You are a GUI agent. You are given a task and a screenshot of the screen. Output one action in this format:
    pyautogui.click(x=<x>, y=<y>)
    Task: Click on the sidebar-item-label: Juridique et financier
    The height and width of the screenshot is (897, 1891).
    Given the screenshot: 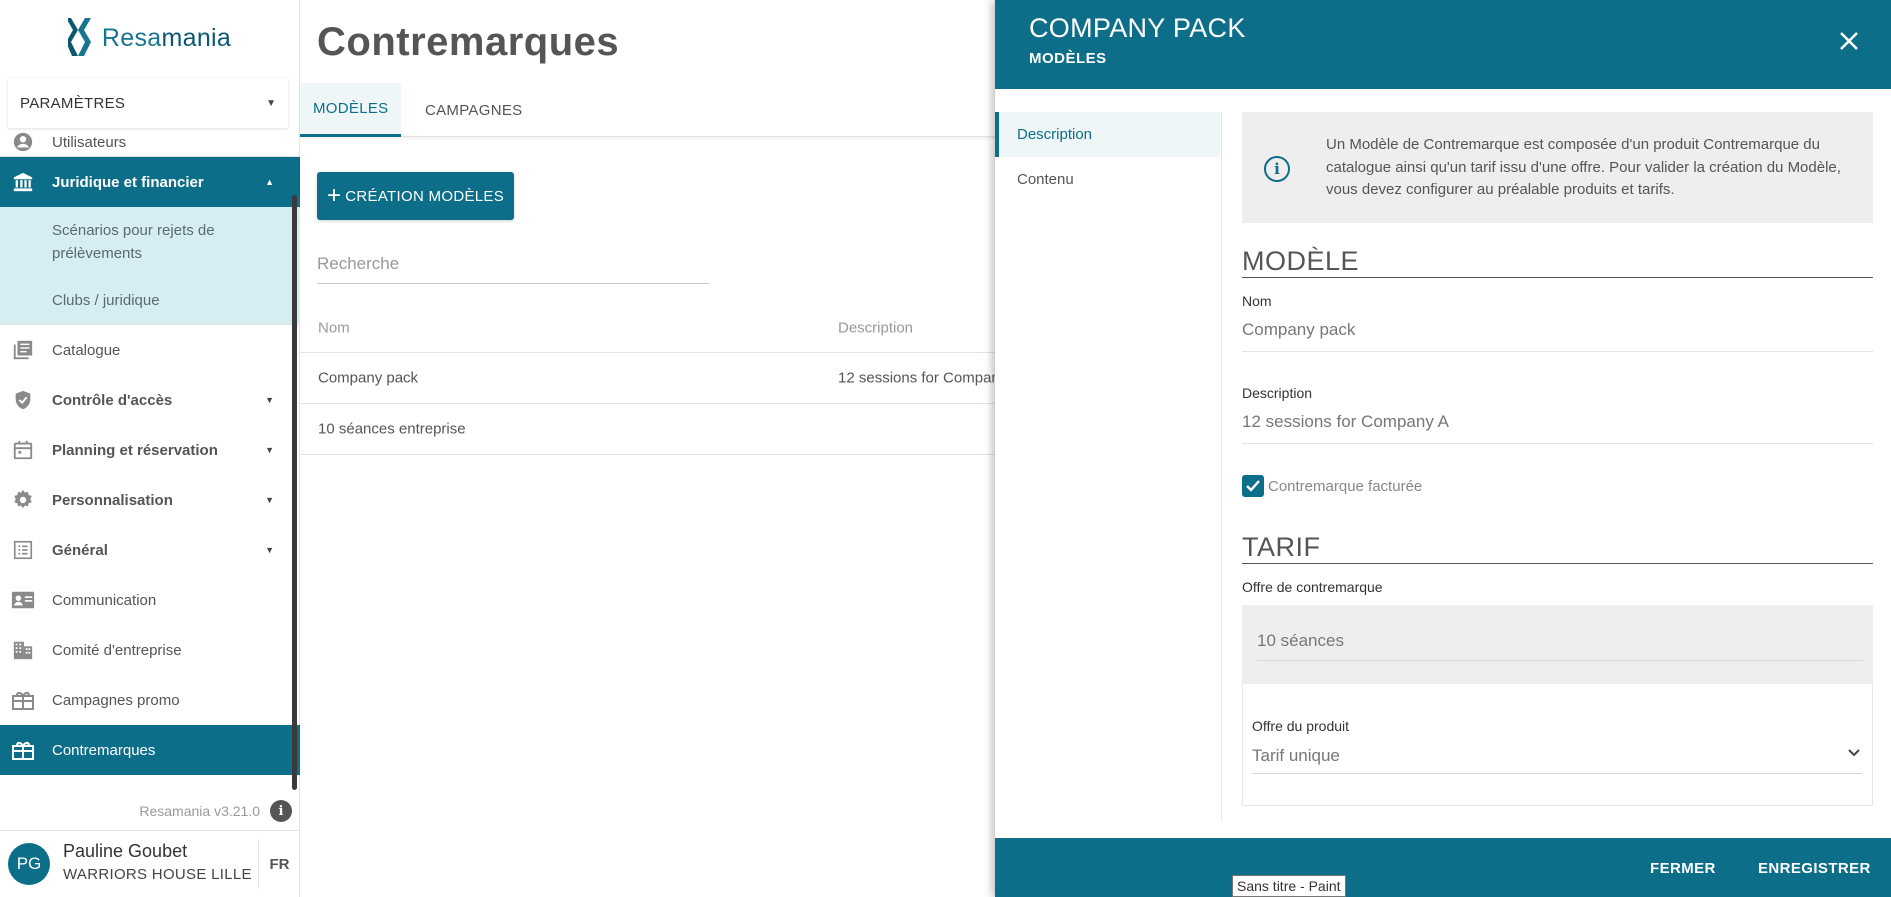 What is the action you would take?
    pyautogui.click(x=128, y=182)
    